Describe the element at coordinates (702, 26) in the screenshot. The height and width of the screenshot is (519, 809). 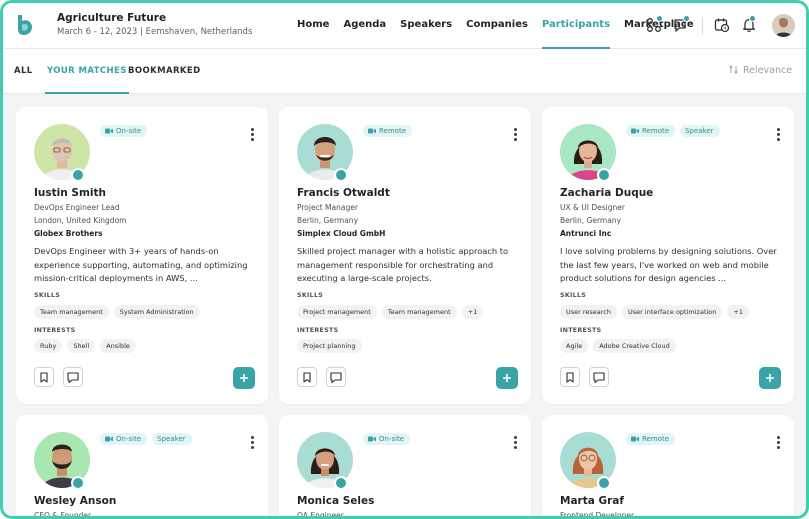
I see `header-divider` at that location.